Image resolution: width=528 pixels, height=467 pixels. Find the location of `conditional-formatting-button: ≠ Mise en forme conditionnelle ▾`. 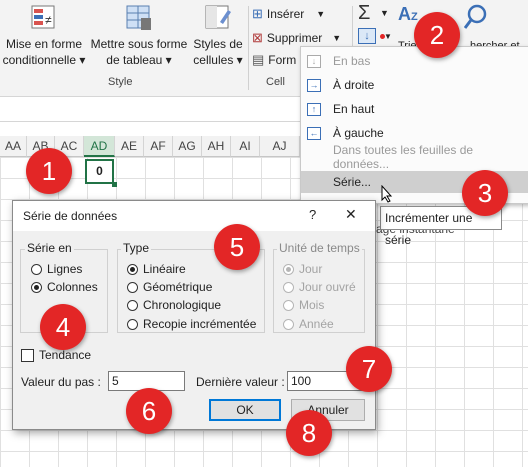

conditional-formatting-button: ≠ Mise en forme conditionnelle ▾ is located at coordinates (44, 36).